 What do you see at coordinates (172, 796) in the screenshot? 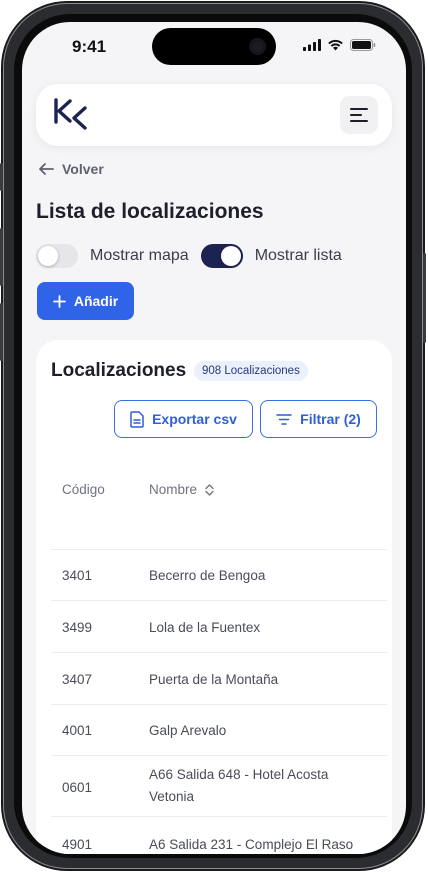
I see `cell-name-line2: Vetonia` at bounding box center [172, 796].